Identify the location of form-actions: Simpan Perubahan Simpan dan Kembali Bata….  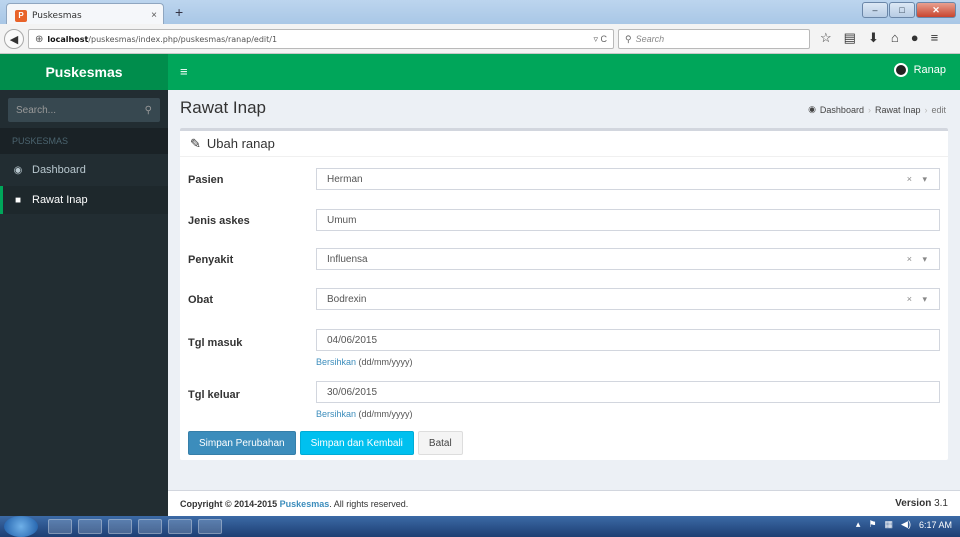
(325, 443).